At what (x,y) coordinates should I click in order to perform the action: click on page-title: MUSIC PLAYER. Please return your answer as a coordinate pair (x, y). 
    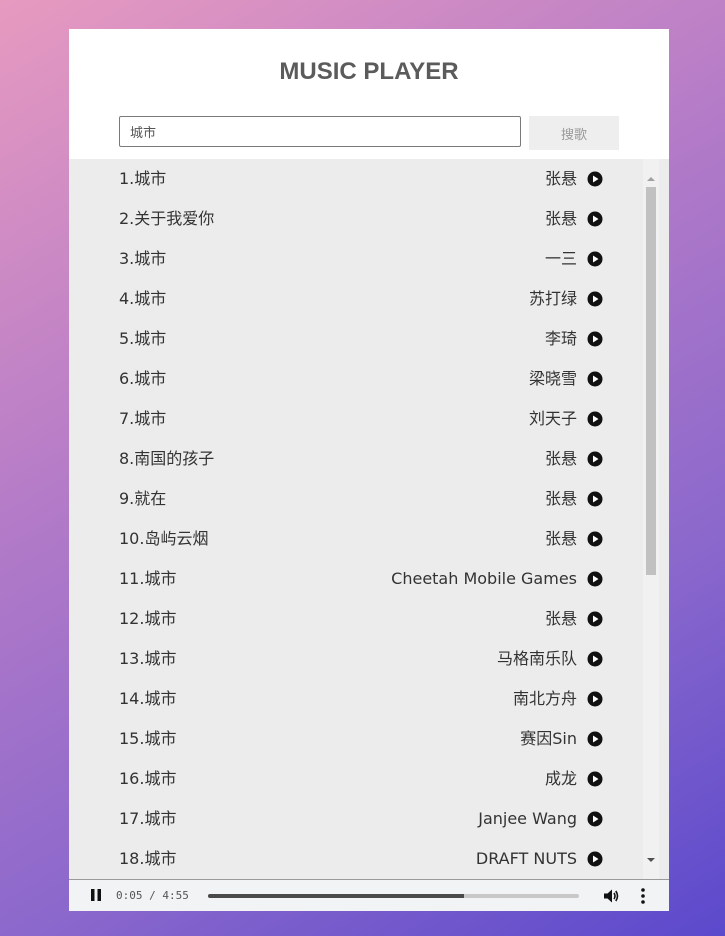
    Looking at the image, I should click on (369, 71).